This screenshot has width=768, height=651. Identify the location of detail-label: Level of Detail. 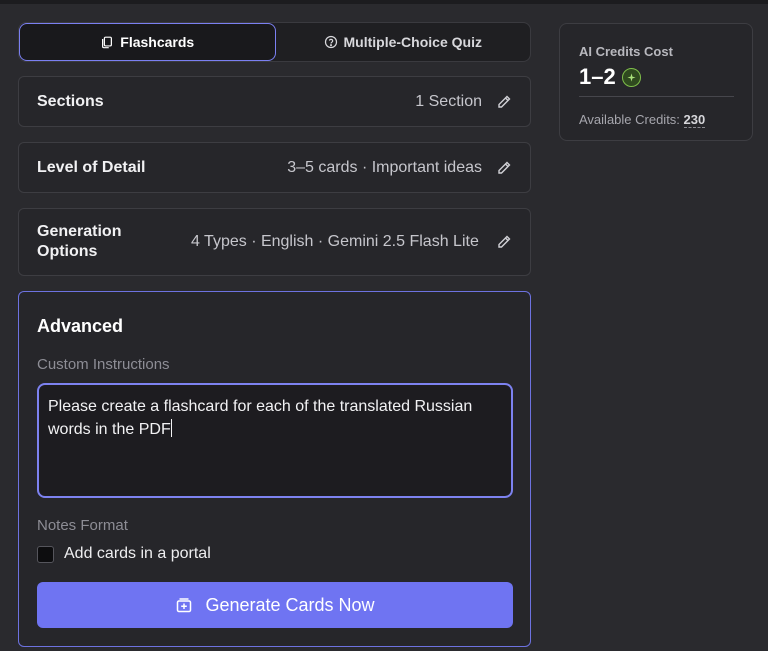
(91, 167).